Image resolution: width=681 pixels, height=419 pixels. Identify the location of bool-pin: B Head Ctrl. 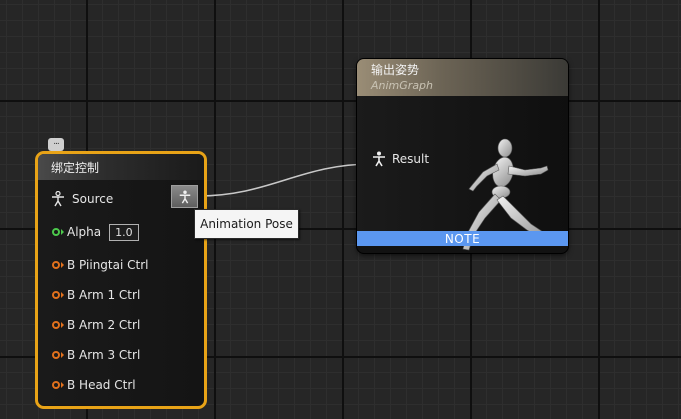
(93, 385).